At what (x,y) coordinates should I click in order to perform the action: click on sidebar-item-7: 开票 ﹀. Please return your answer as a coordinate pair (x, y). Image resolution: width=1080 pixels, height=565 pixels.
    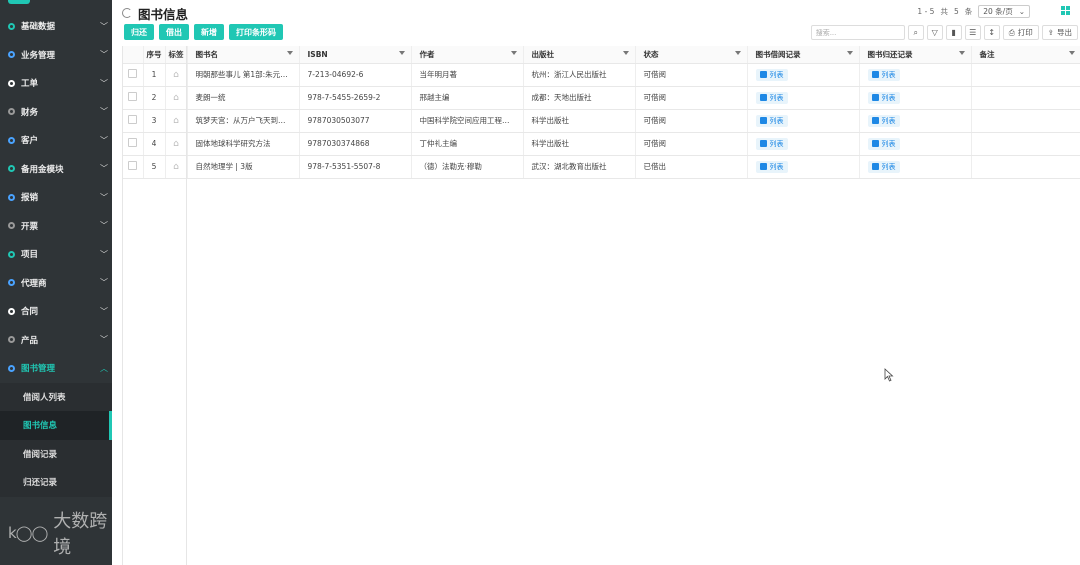
    Looking at the image, I should click on (56, 226).